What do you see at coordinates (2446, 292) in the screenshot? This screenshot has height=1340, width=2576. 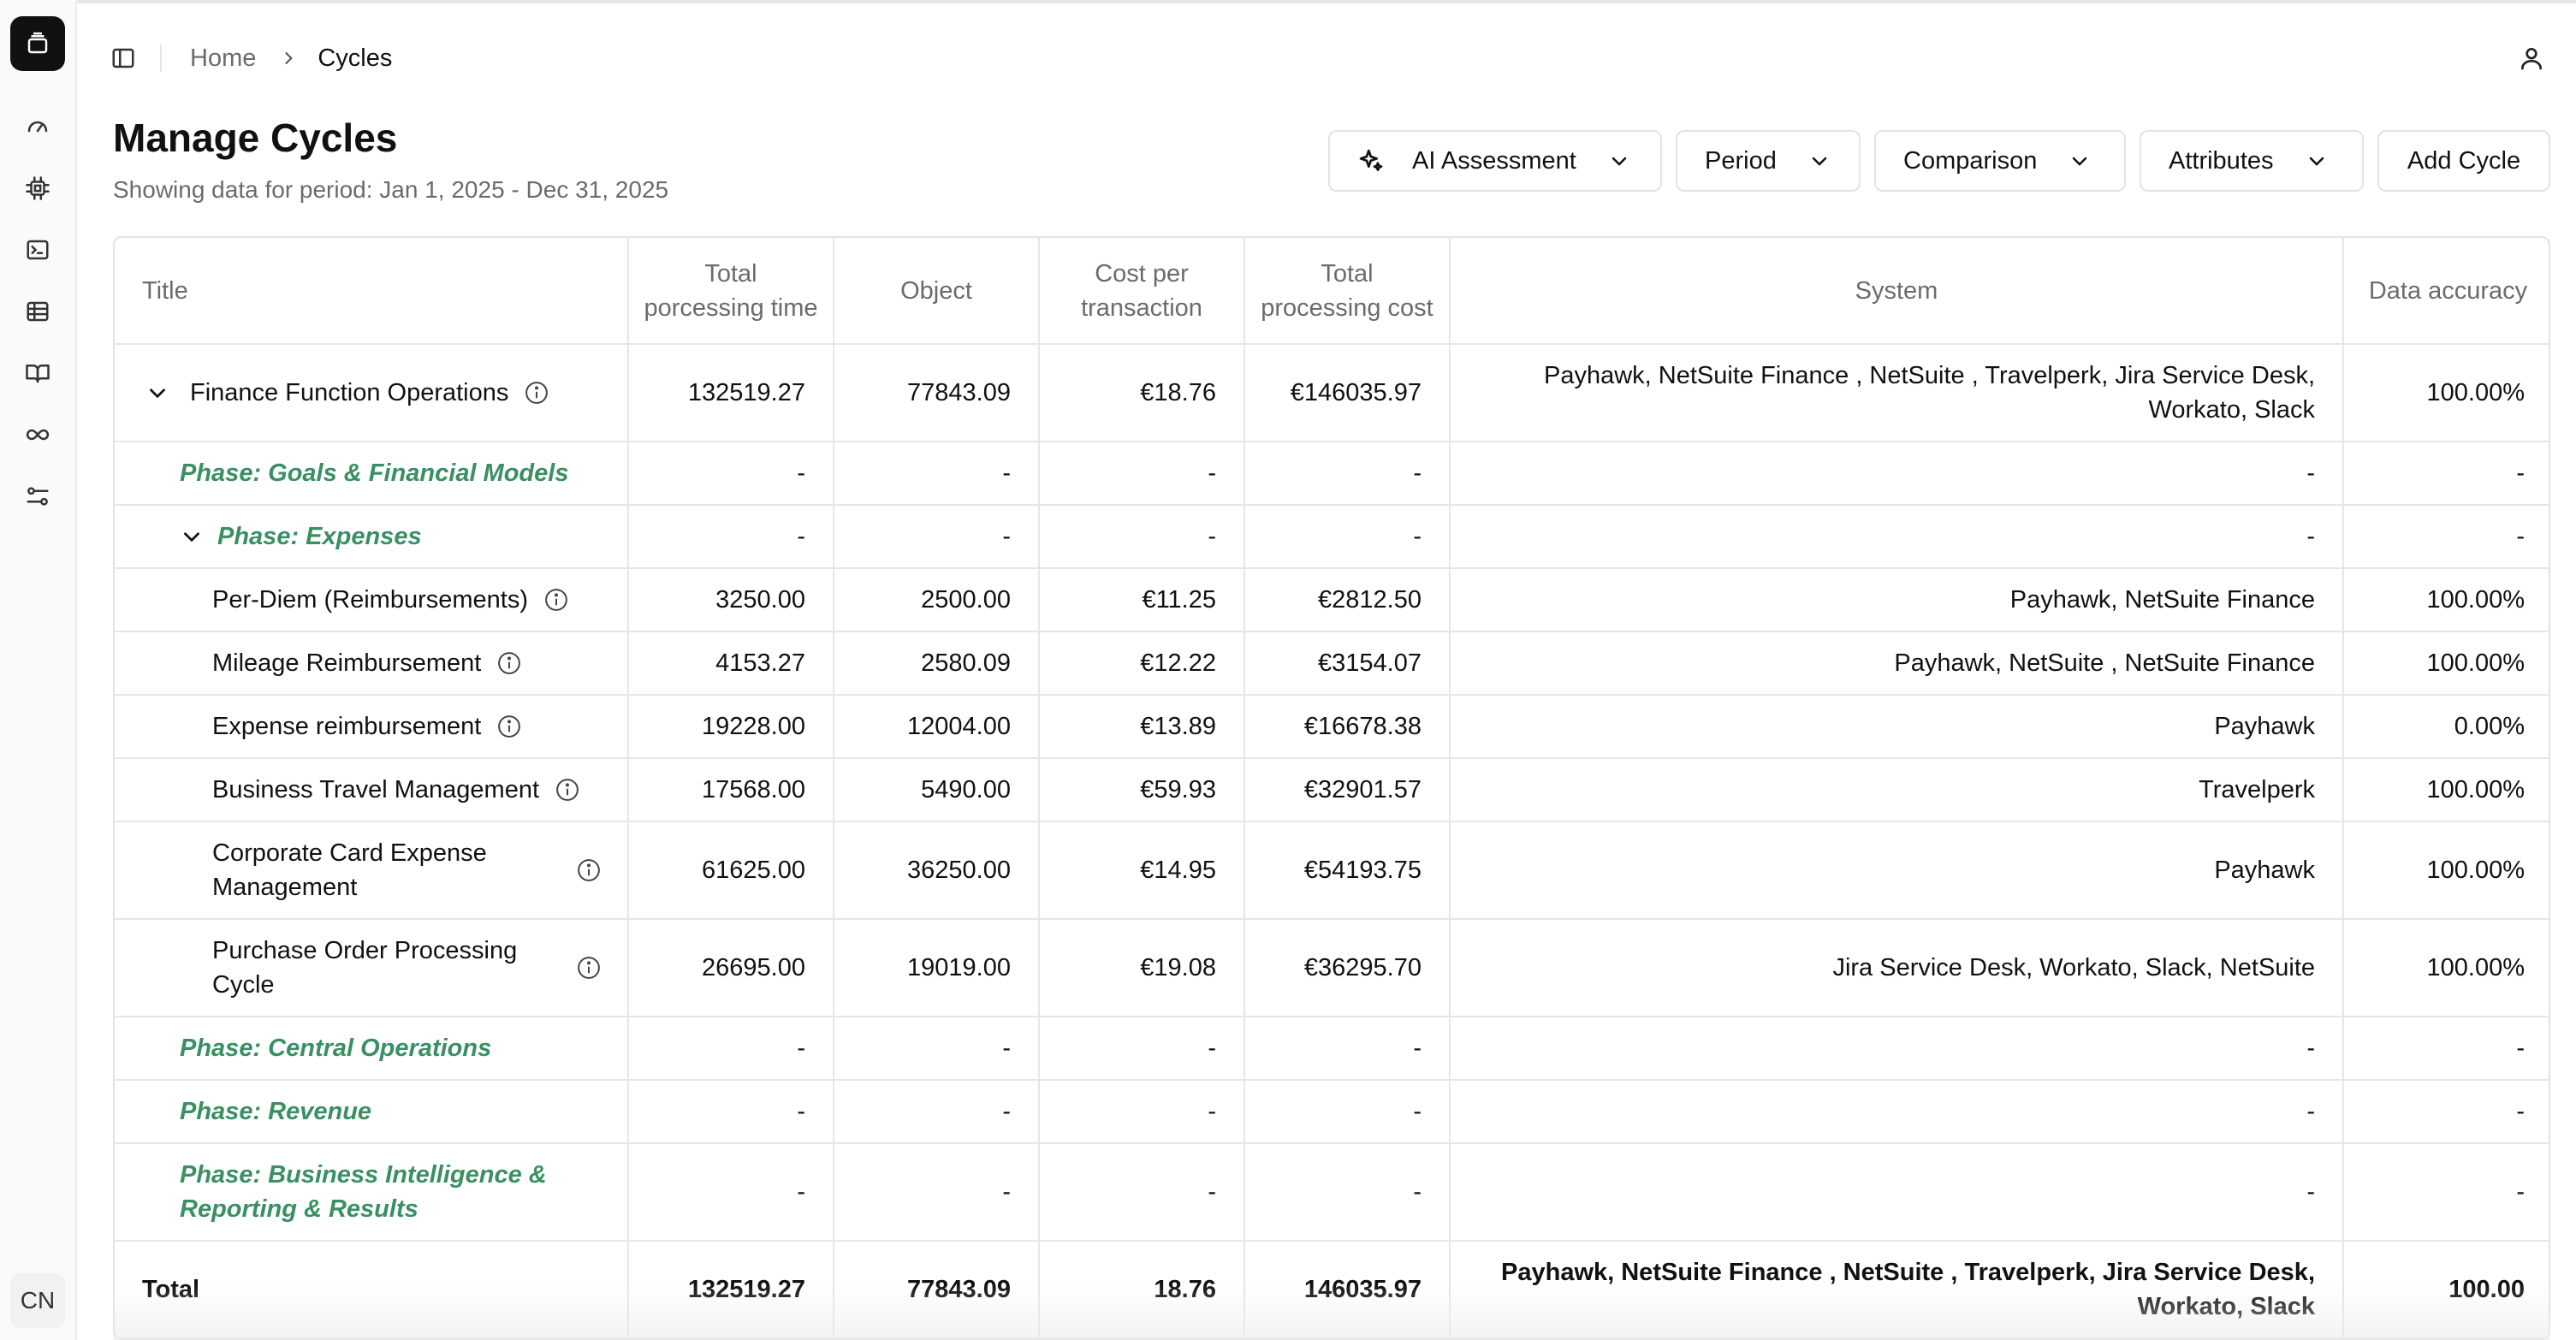 I see `column-header-data-accuracy: Data accuracy` at bounding box center [2446, 292].